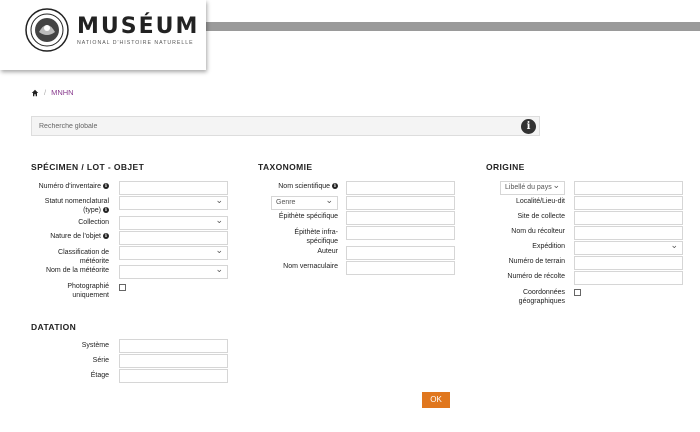  Describe the element at coordinates (122, 287) in the screenshot. I see `photographie-checkbox` at that location.